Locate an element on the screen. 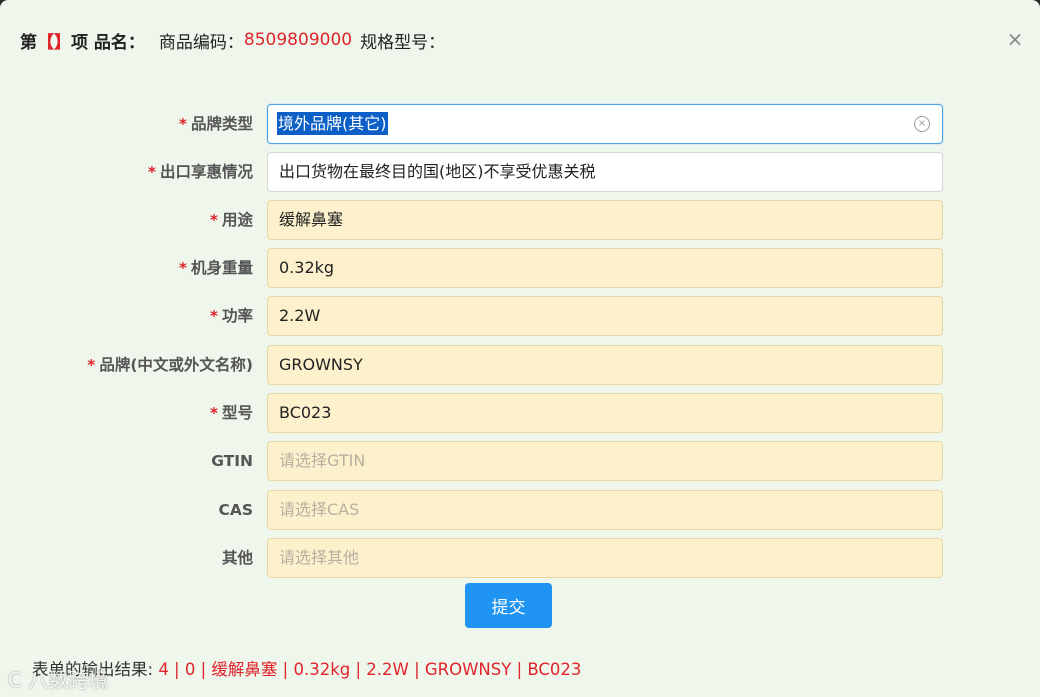  cas-input: 请选择CAS is located at coordinates (605, 510).